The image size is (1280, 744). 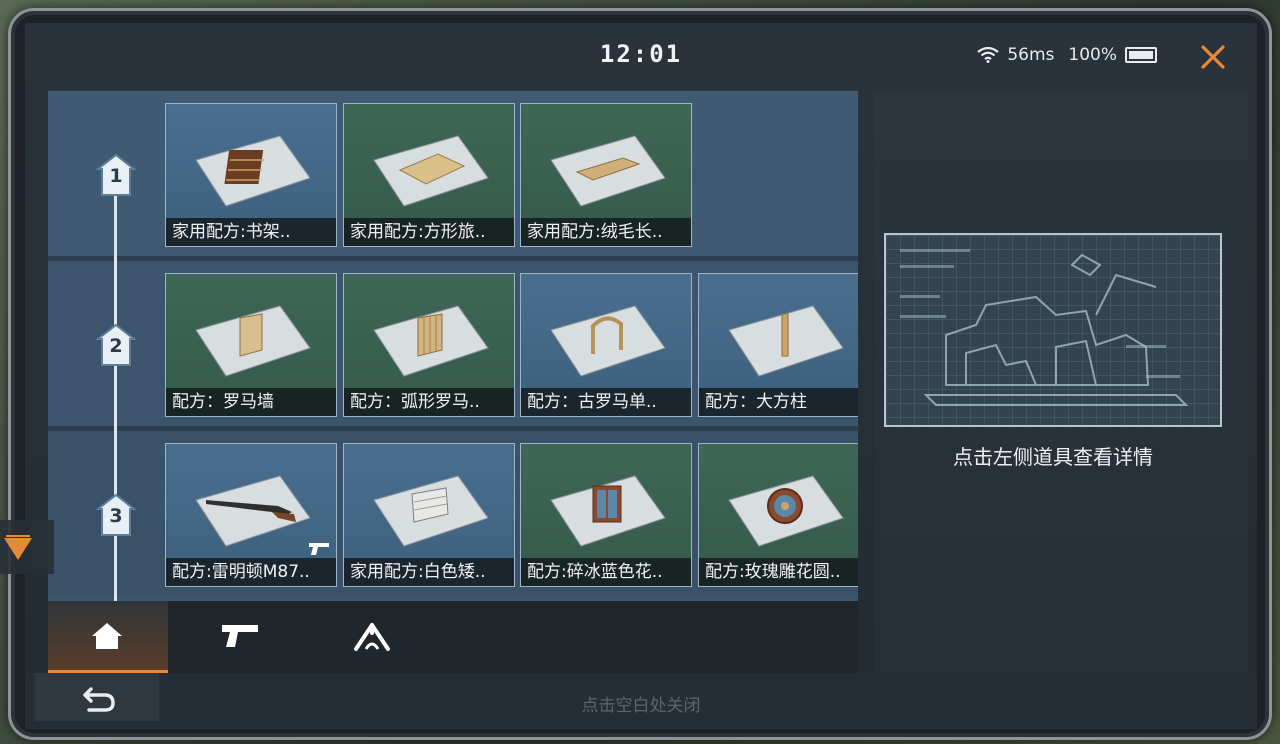 I want to click on card-label: 配方：大方柱, so click(x=778, y=402).